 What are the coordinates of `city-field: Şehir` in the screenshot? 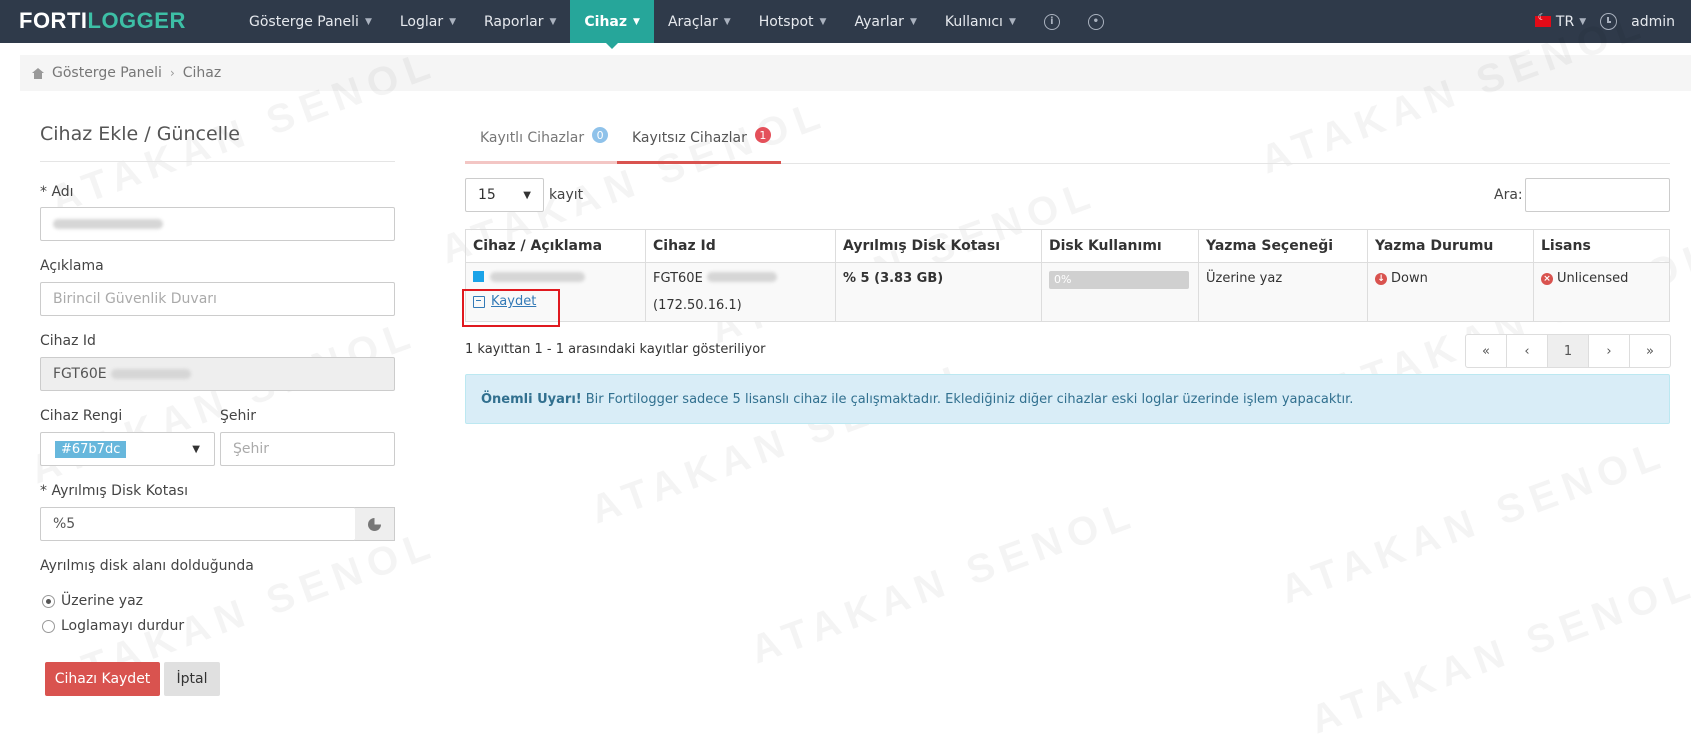 It's located at (307, 449).